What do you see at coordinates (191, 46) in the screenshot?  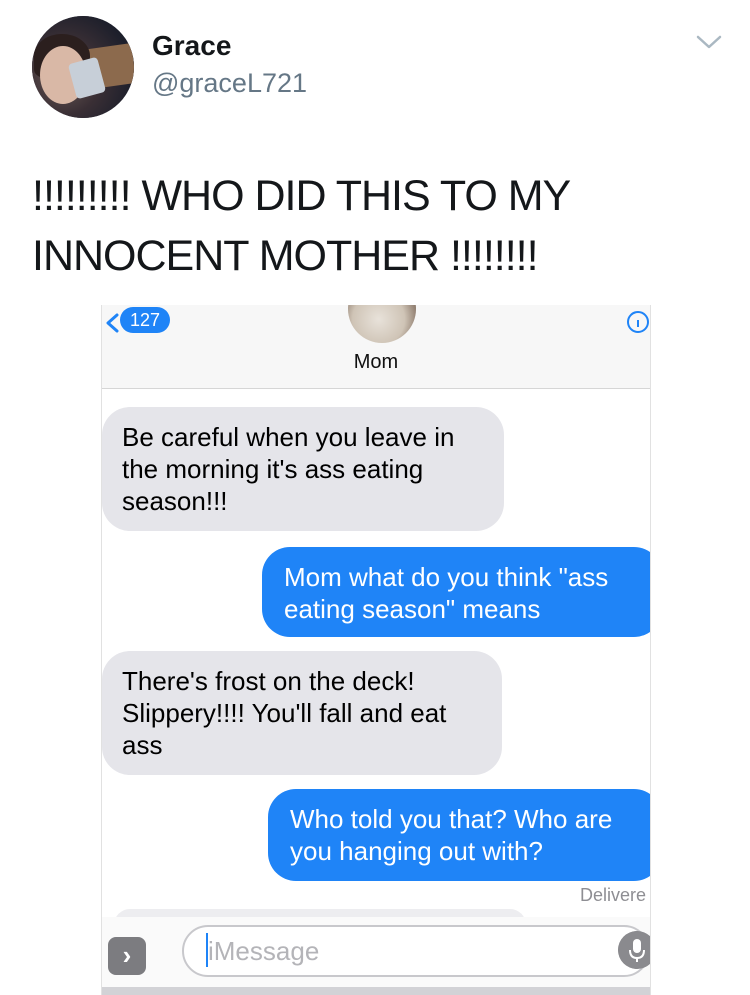 I see `author-name: Grace` at bounding box center [191, 46].